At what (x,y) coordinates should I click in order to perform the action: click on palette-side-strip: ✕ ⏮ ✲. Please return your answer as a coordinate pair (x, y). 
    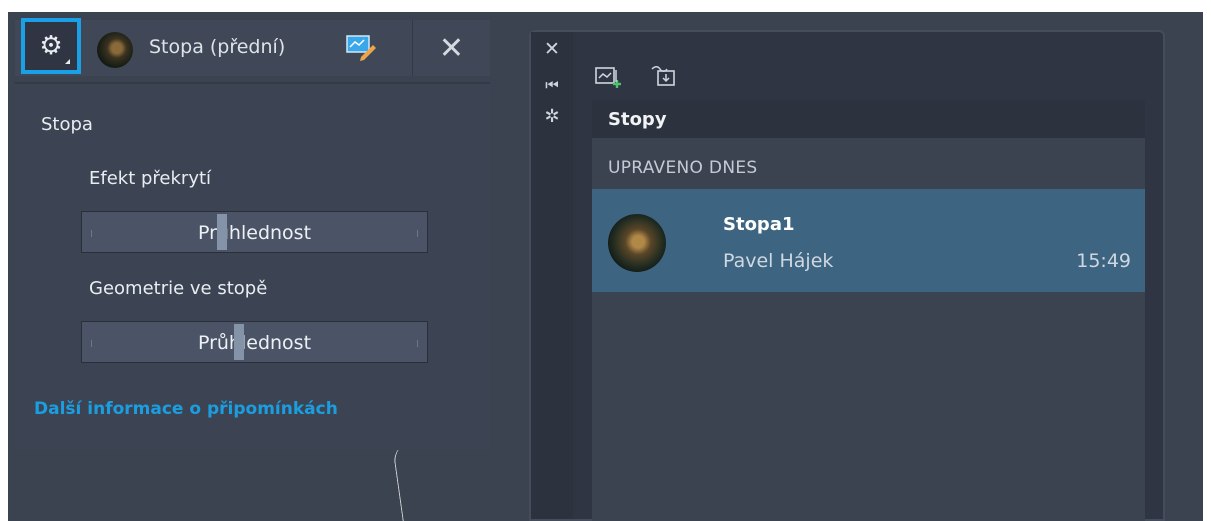
    Looking at the image, I should click on (552, 275).